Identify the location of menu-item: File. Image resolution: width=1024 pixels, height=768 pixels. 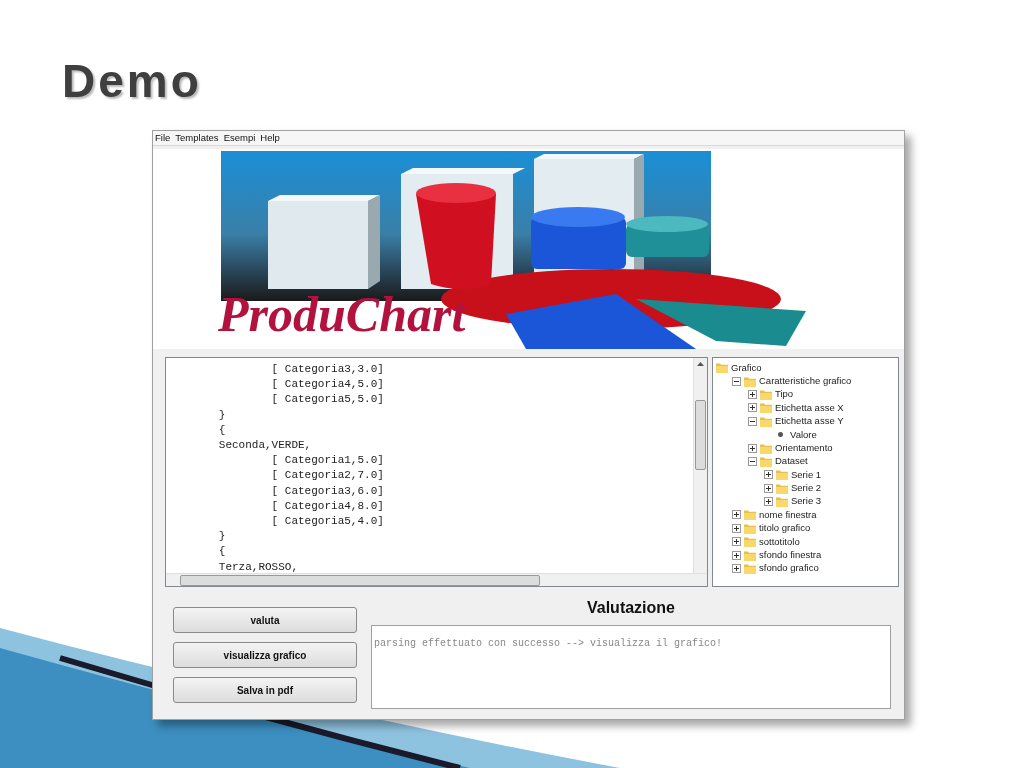
(163, 138).